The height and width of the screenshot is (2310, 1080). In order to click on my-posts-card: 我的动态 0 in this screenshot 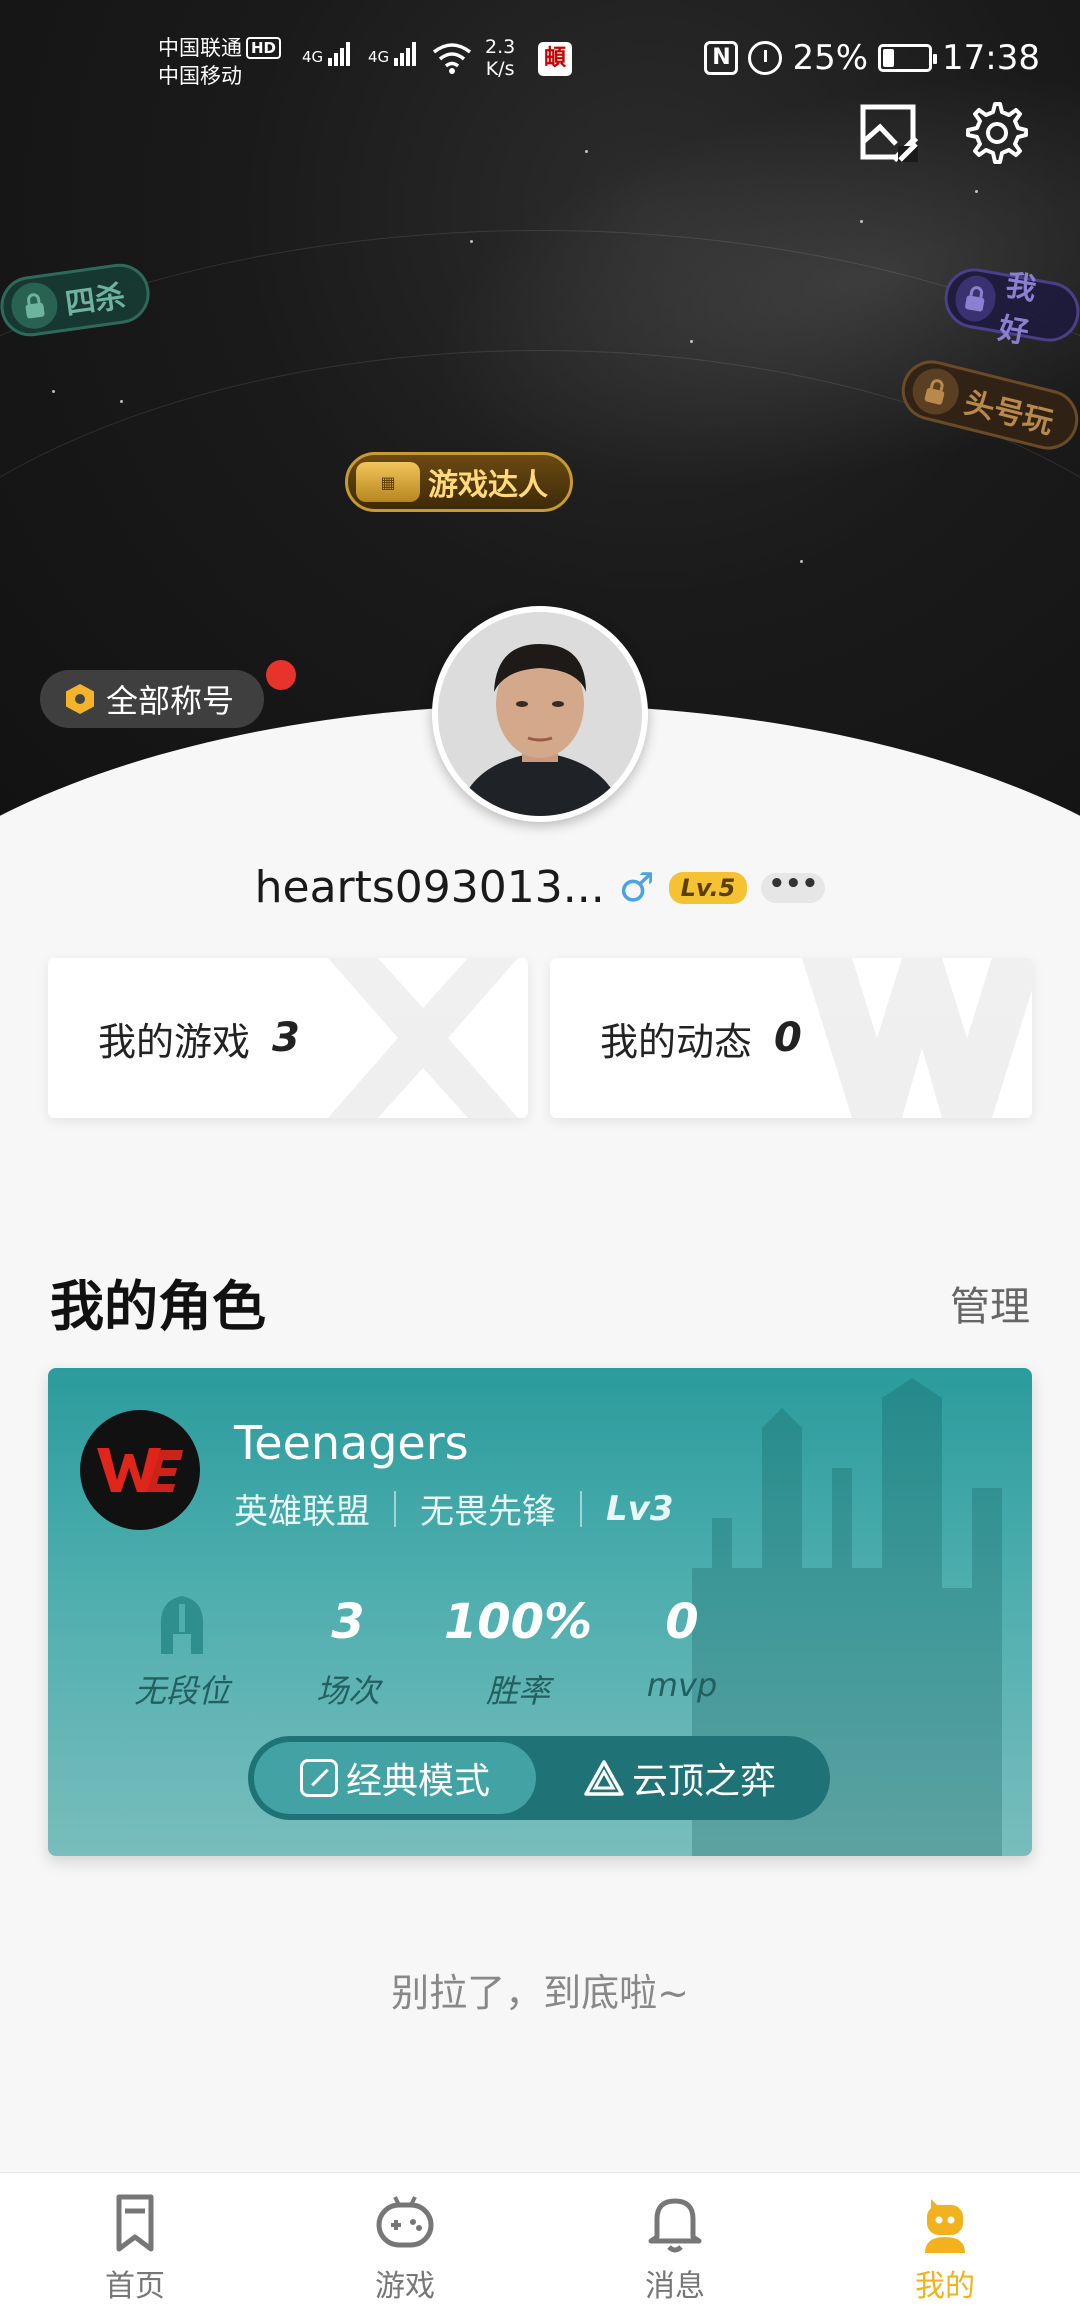, I will do `click(791, 1038)`.